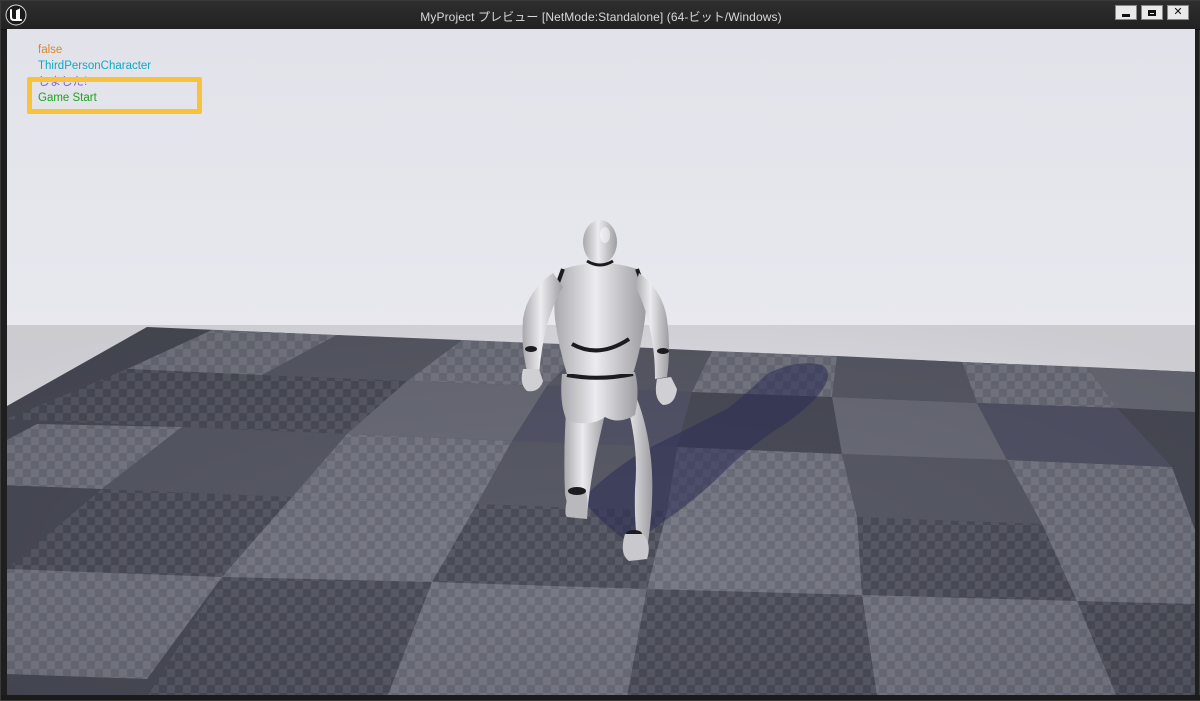 The height and width of the screenshot is (701, 1200). I want to click on maximize-button, so click(1152, 12).